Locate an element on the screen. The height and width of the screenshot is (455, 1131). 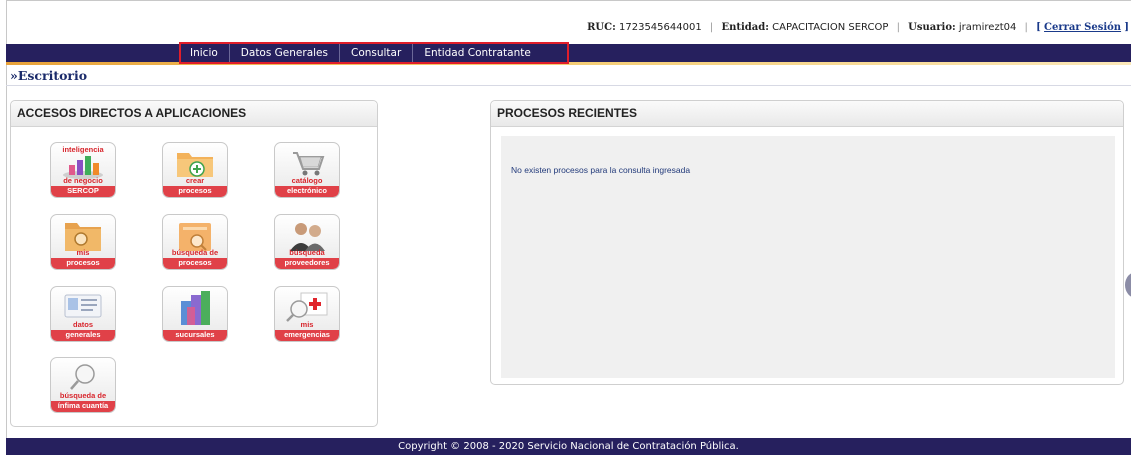
tile-mis-procesos: mis procesos is located at coordinates (83, 242).